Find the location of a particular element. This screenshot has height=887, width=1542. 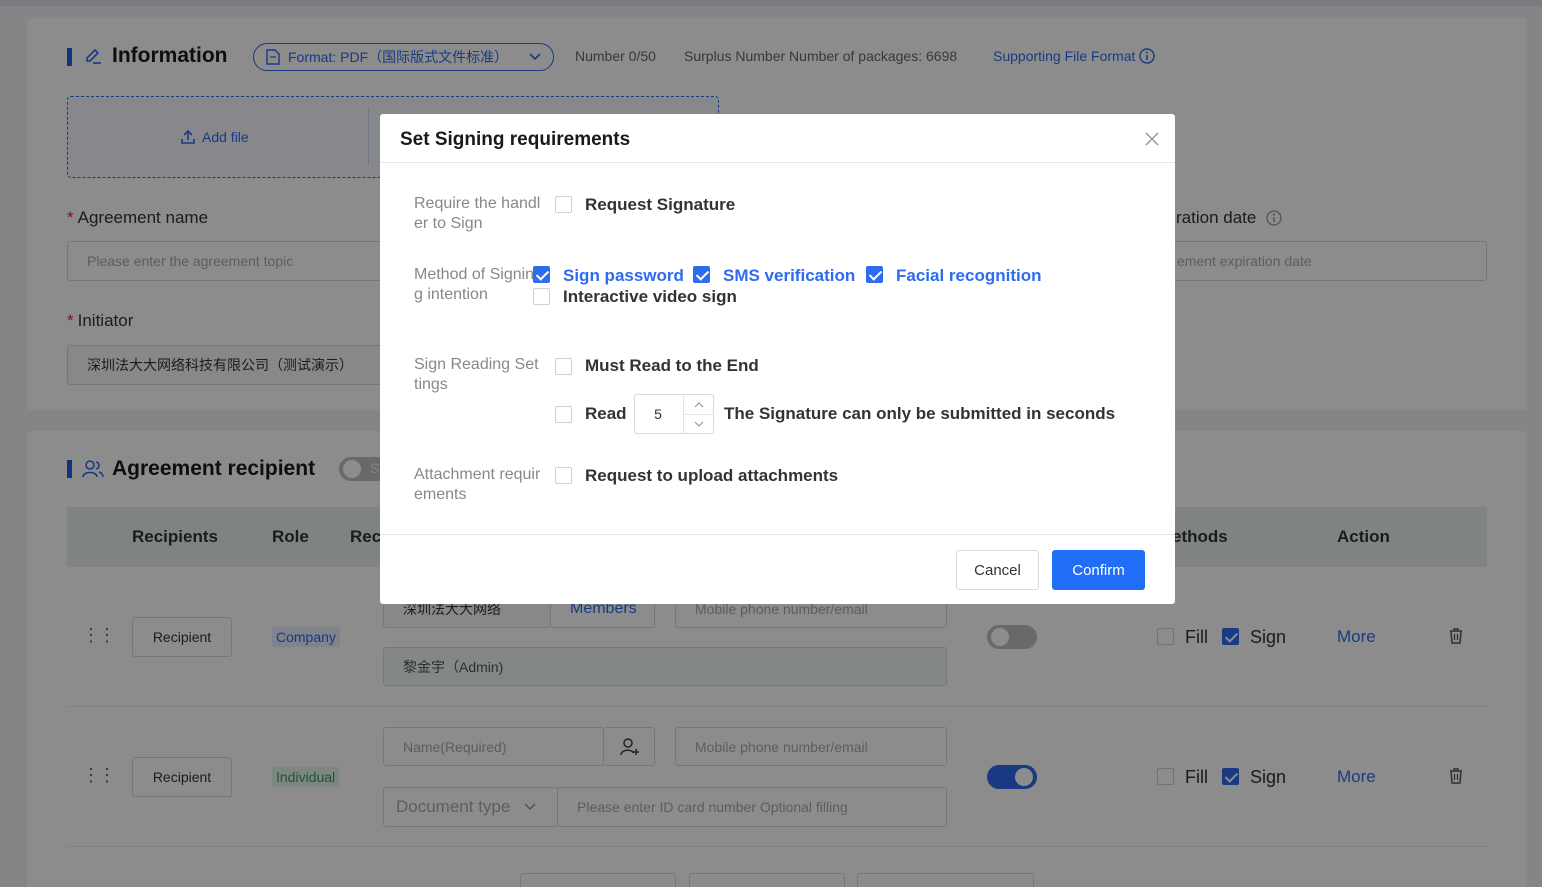

close-icon is located at coordinates (1152, 139).